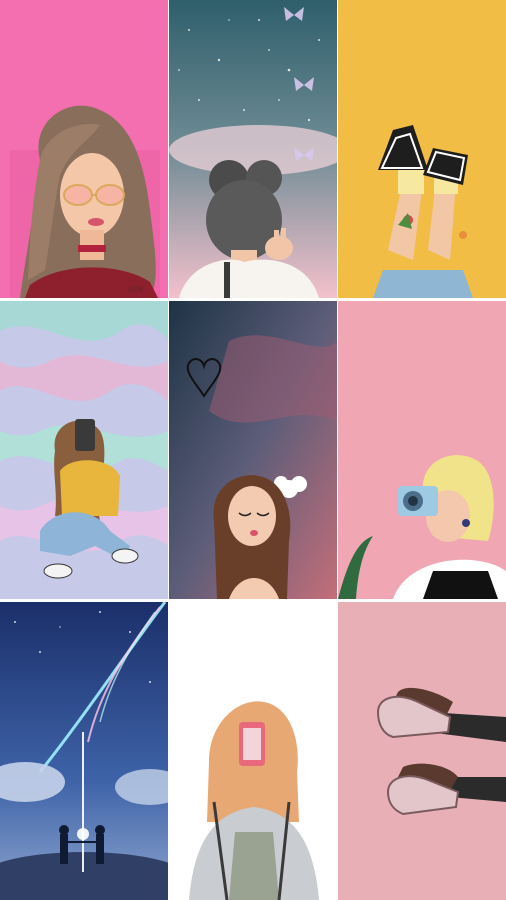 The height and width of the screenshot is (900, 506). I want to click on hijab-girl-phone-image, so click(253, 751).